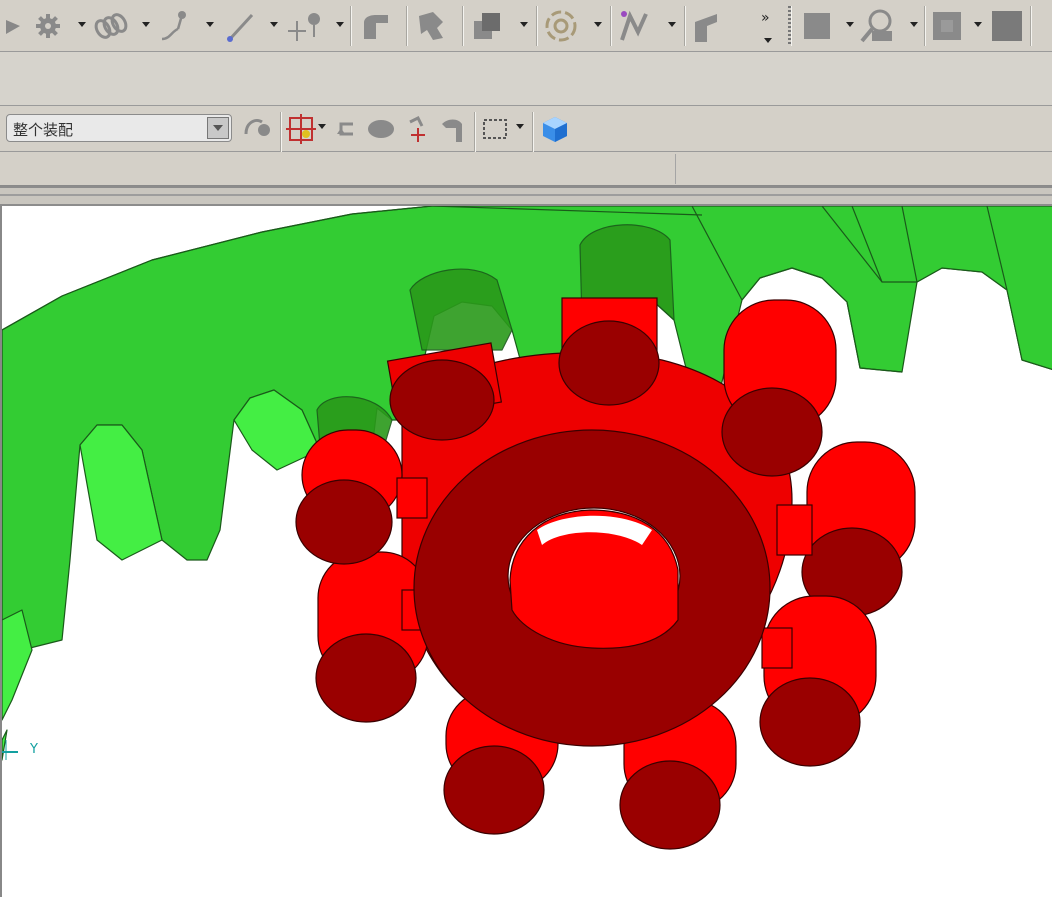 The width and height of the screenshot is (1052, 897). I want to click on assembly-scope-value: 整个装配, so click(43, 130).